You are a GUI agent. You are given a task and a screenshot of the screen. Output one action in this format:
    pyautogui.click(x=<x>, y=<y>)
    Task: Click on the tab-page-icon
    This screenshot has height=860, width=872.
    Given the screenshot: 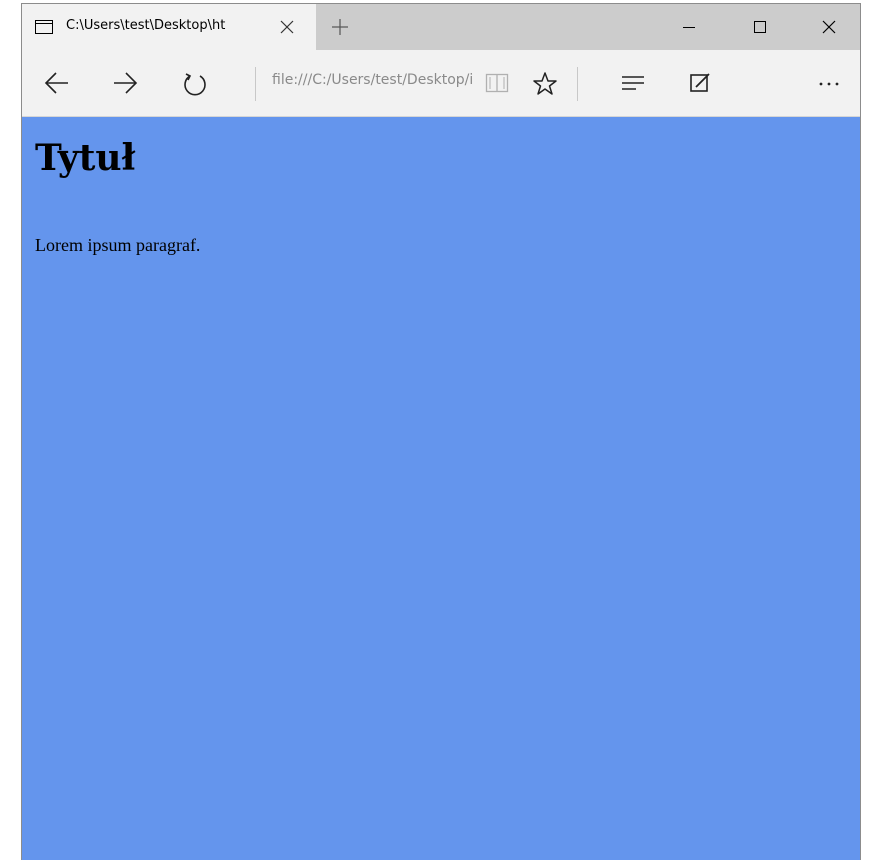 What is the action you would take?
    pyautogui.click(x=44, y=27)
    